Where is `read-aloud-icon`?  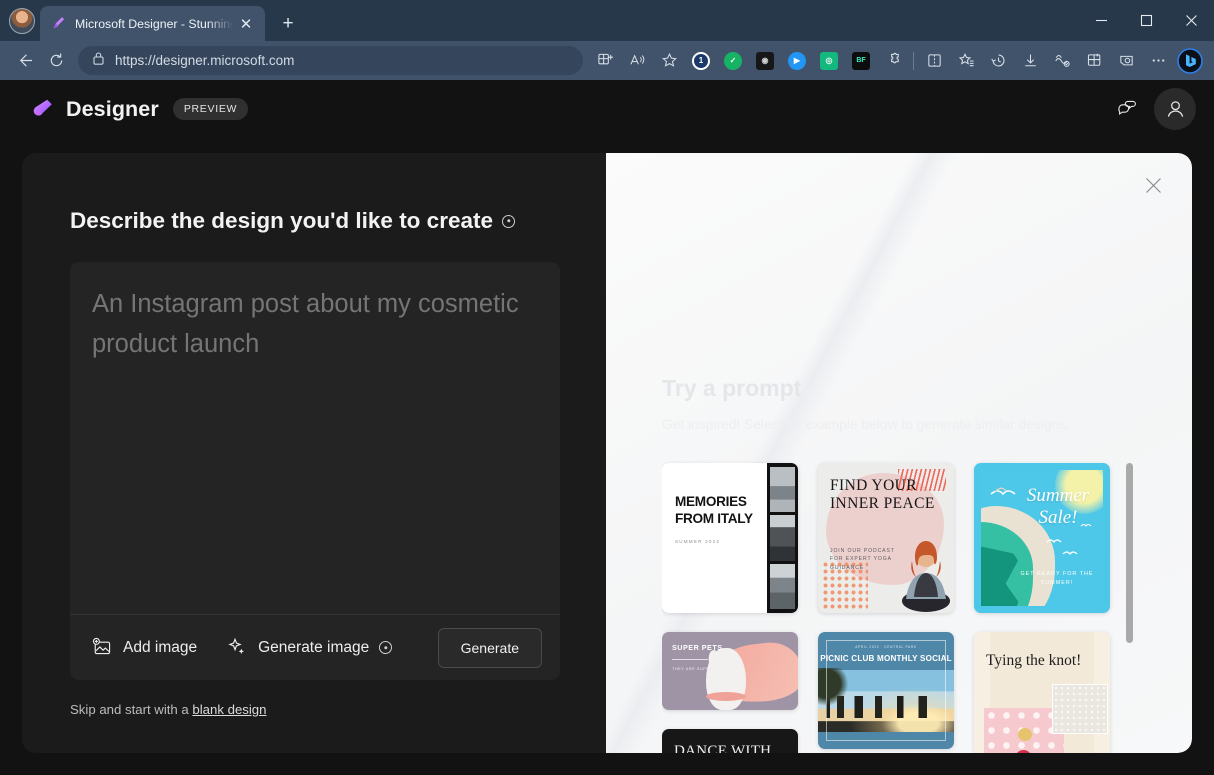
read-aloud-icon is located at coordinates (637, 61).